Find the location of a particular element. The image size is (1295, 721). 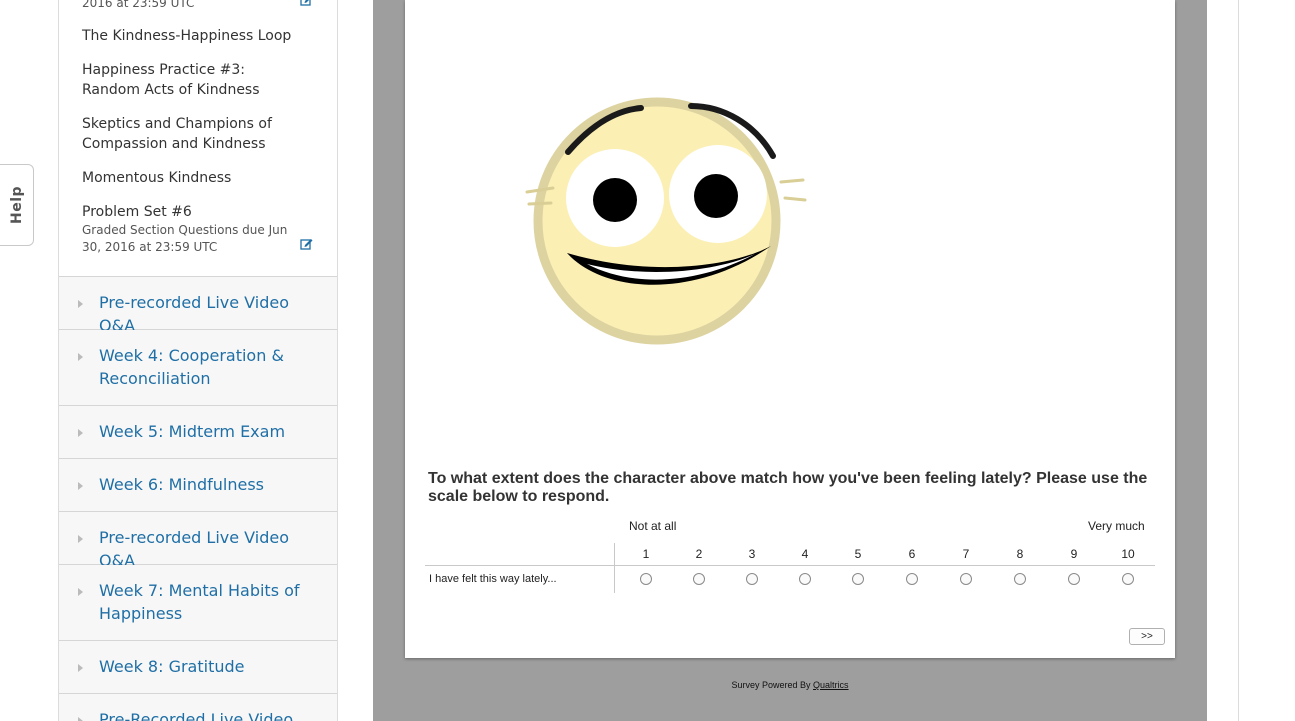

scale-label-8: 8 is located at coordinates (1020, 554).